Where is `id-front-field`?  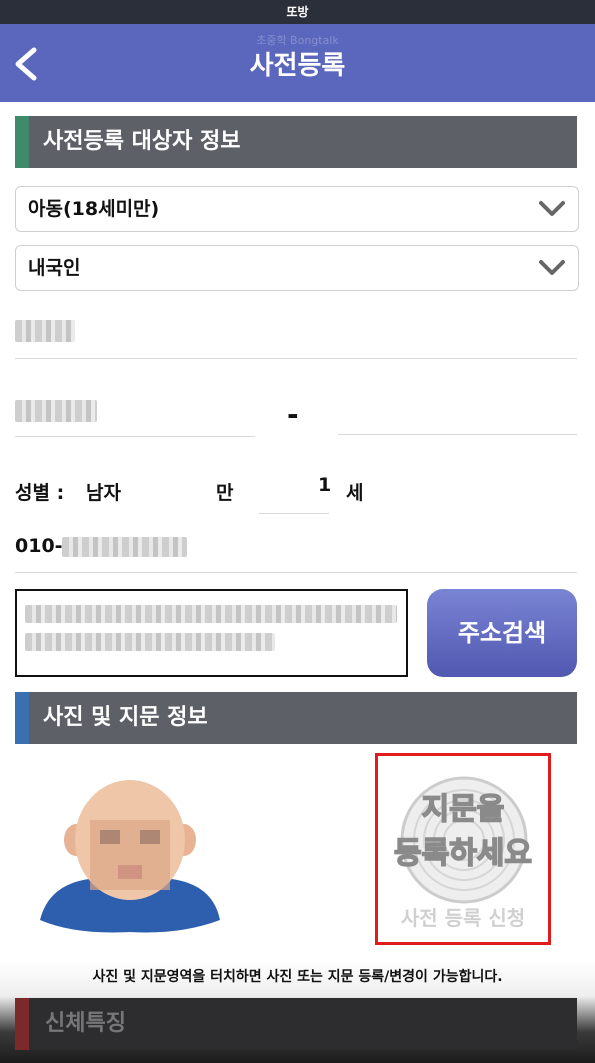
id-front-field is located at coordinates (135, 436).